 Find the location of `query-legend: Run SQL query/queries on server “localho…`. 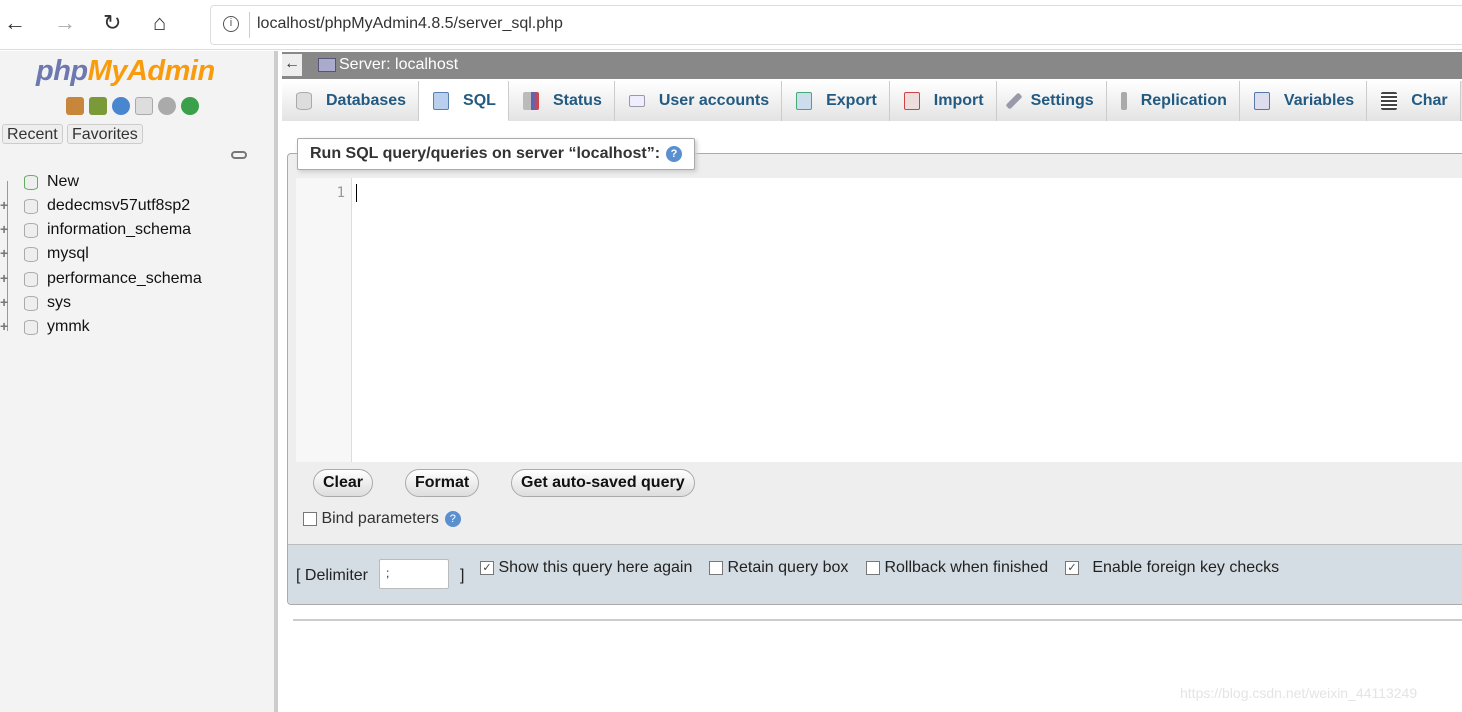

query-legend: Run SQL query/queries on server “localho… is located at coordinates (496, 154).